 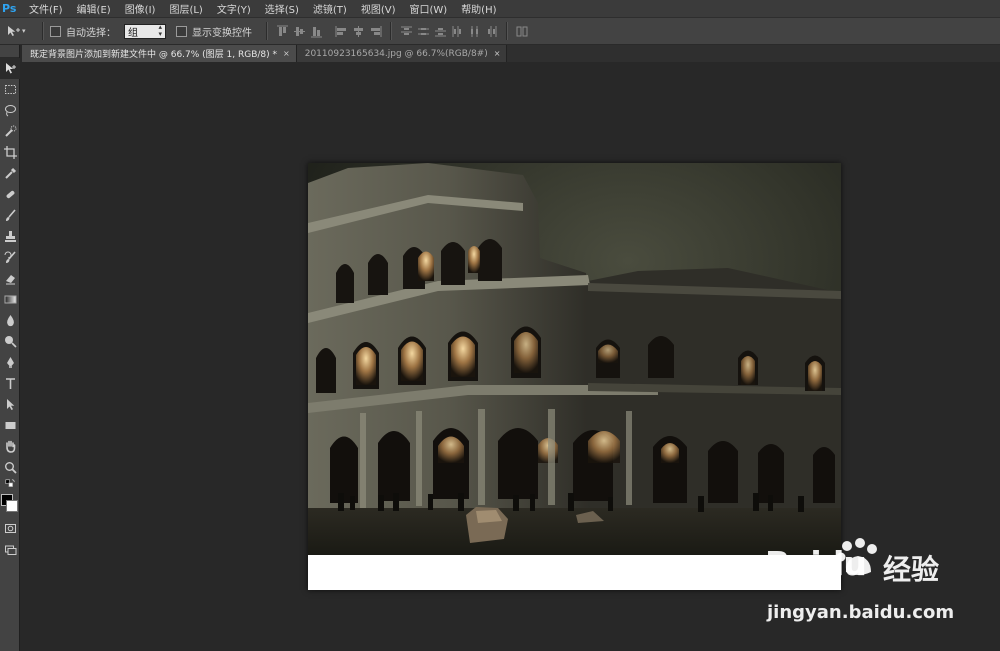 What do you see at coordinates (14, 31) in the screenshot?
I see `move-tool-icon` at bounding box center [14, 31].